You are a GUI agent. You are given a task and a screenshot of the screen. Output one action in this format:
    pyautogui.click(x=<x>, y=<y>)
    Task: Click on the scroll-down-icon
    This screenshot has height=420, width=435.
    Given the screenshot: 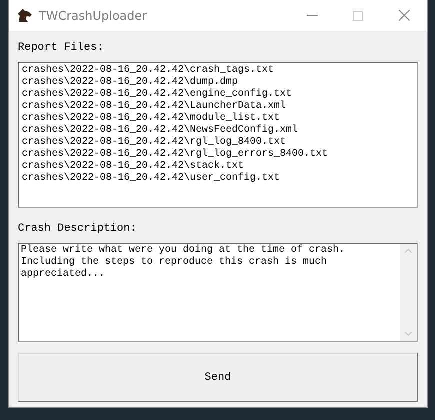 What is the action you would take?
    pyautogui.click(x=408, y=334)
    